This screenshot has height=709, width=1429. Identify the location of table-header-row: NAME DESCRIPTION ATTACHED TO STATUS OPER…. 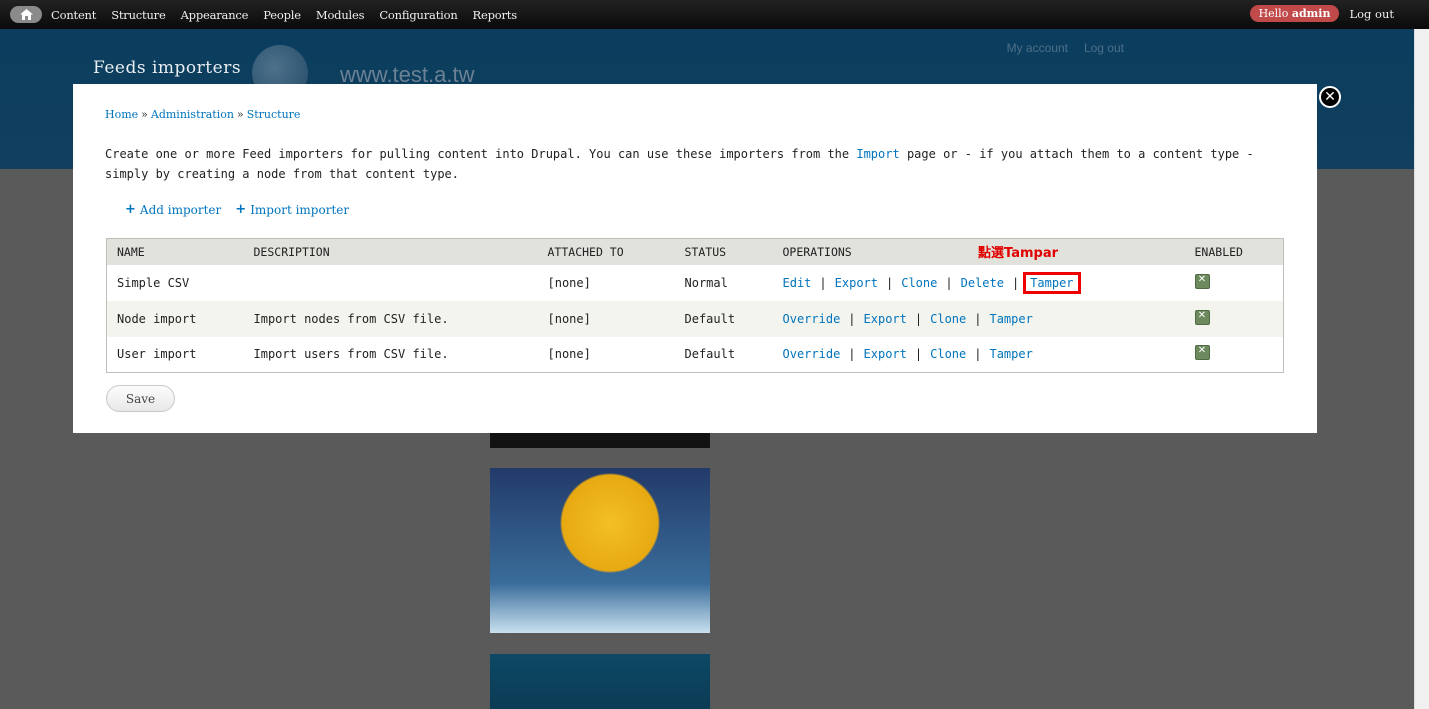
(695, 251).